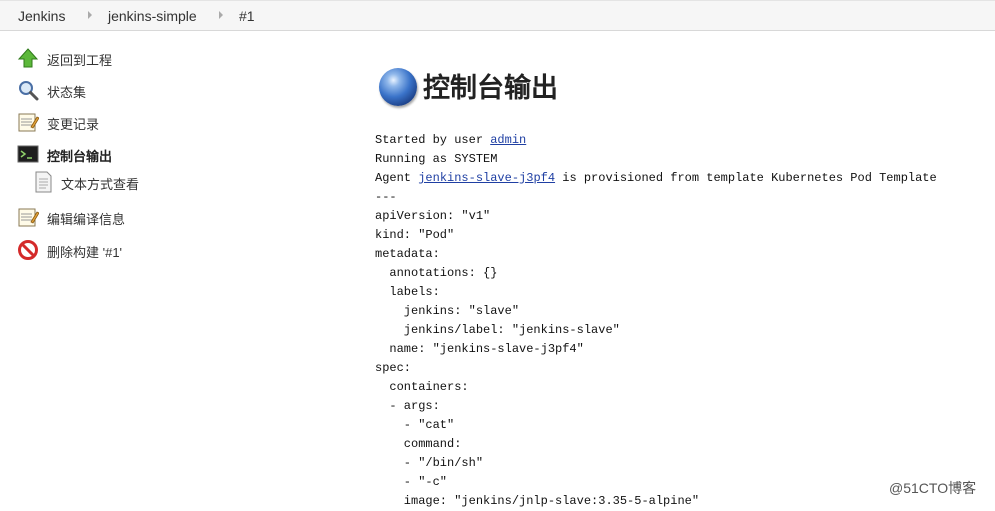  I want to click on console-line: - "-c", so click(411, 482).